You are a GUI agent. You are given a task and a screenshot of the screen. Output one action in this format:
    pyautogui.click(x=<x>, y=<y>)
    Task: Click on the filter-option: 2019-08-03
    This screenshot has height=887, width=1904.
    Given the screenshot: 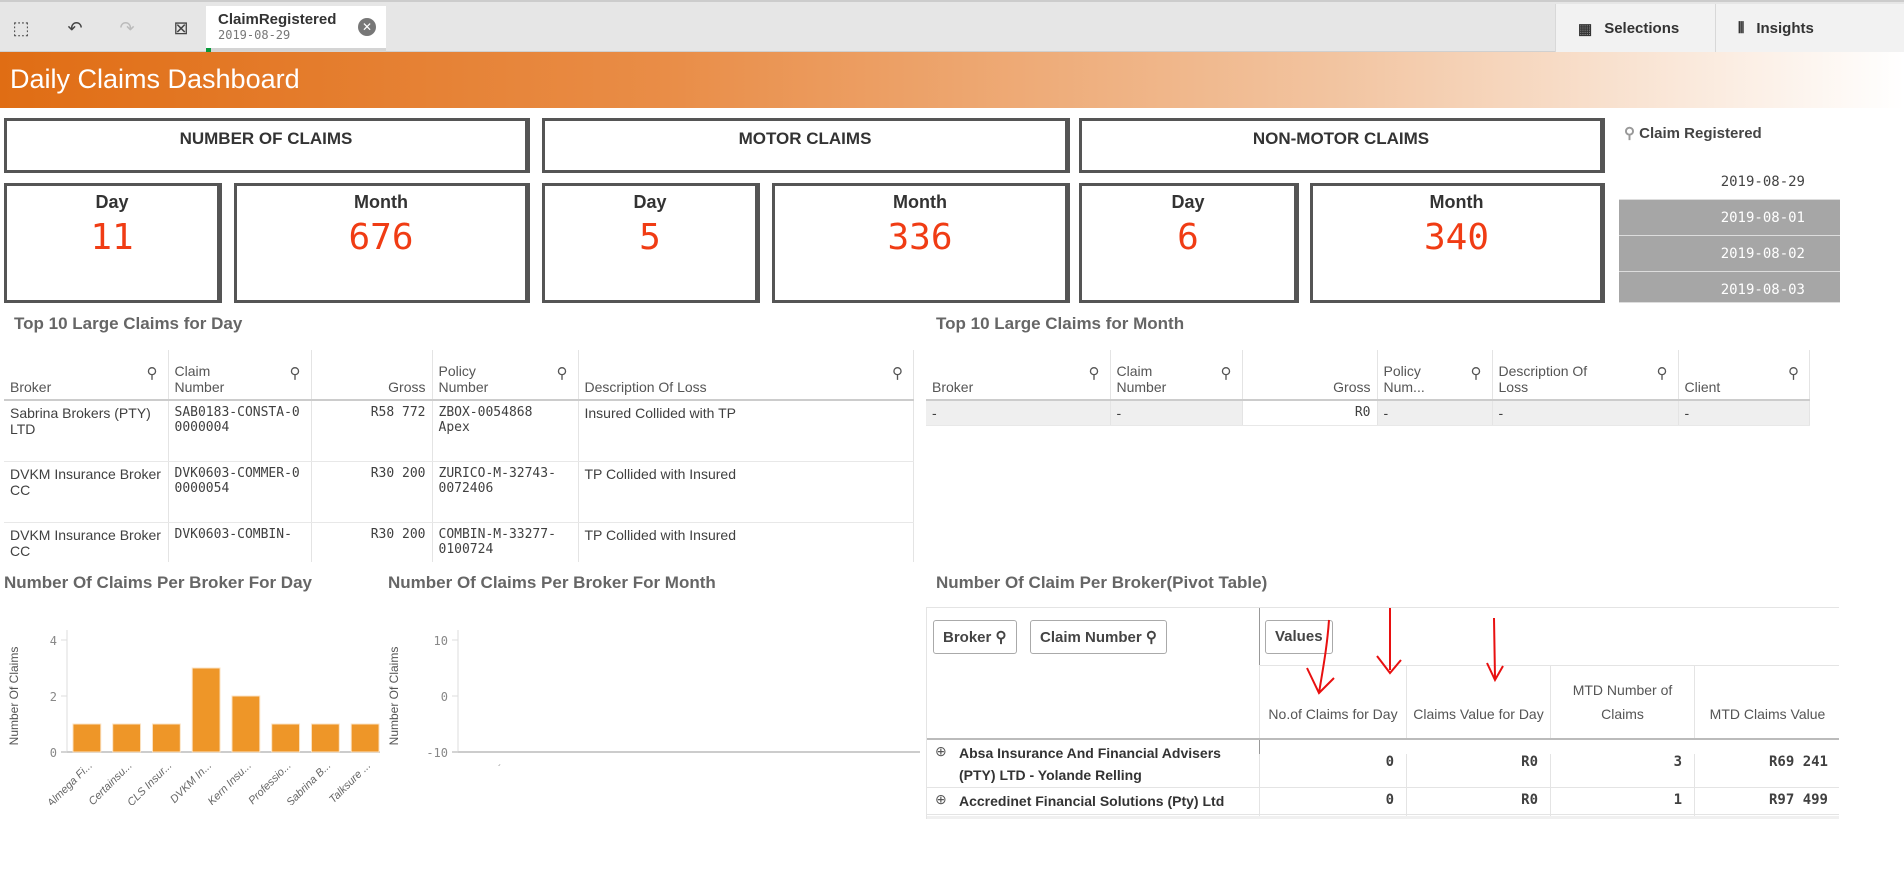 What is the action you would take?
    pyautogui.click(x=1729, y=287)
    